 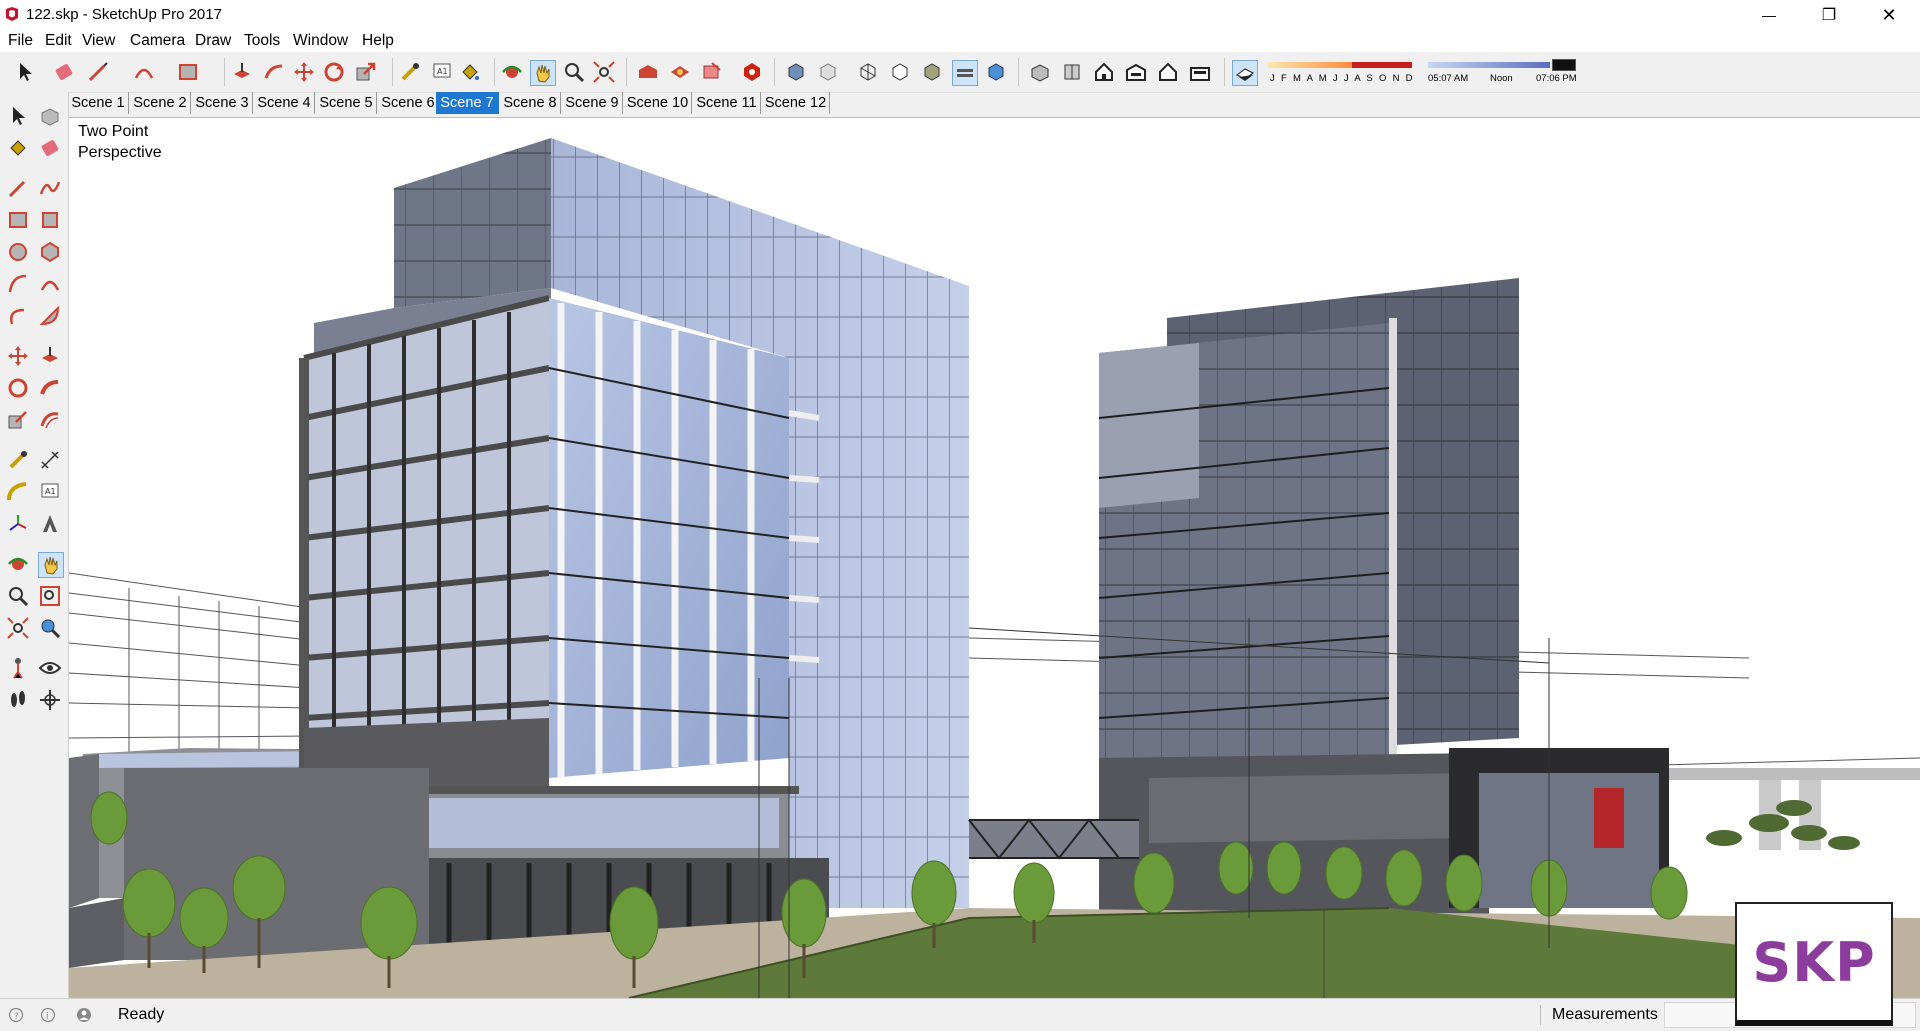 I want to click on offset-icon, so click(x=50, y=420).